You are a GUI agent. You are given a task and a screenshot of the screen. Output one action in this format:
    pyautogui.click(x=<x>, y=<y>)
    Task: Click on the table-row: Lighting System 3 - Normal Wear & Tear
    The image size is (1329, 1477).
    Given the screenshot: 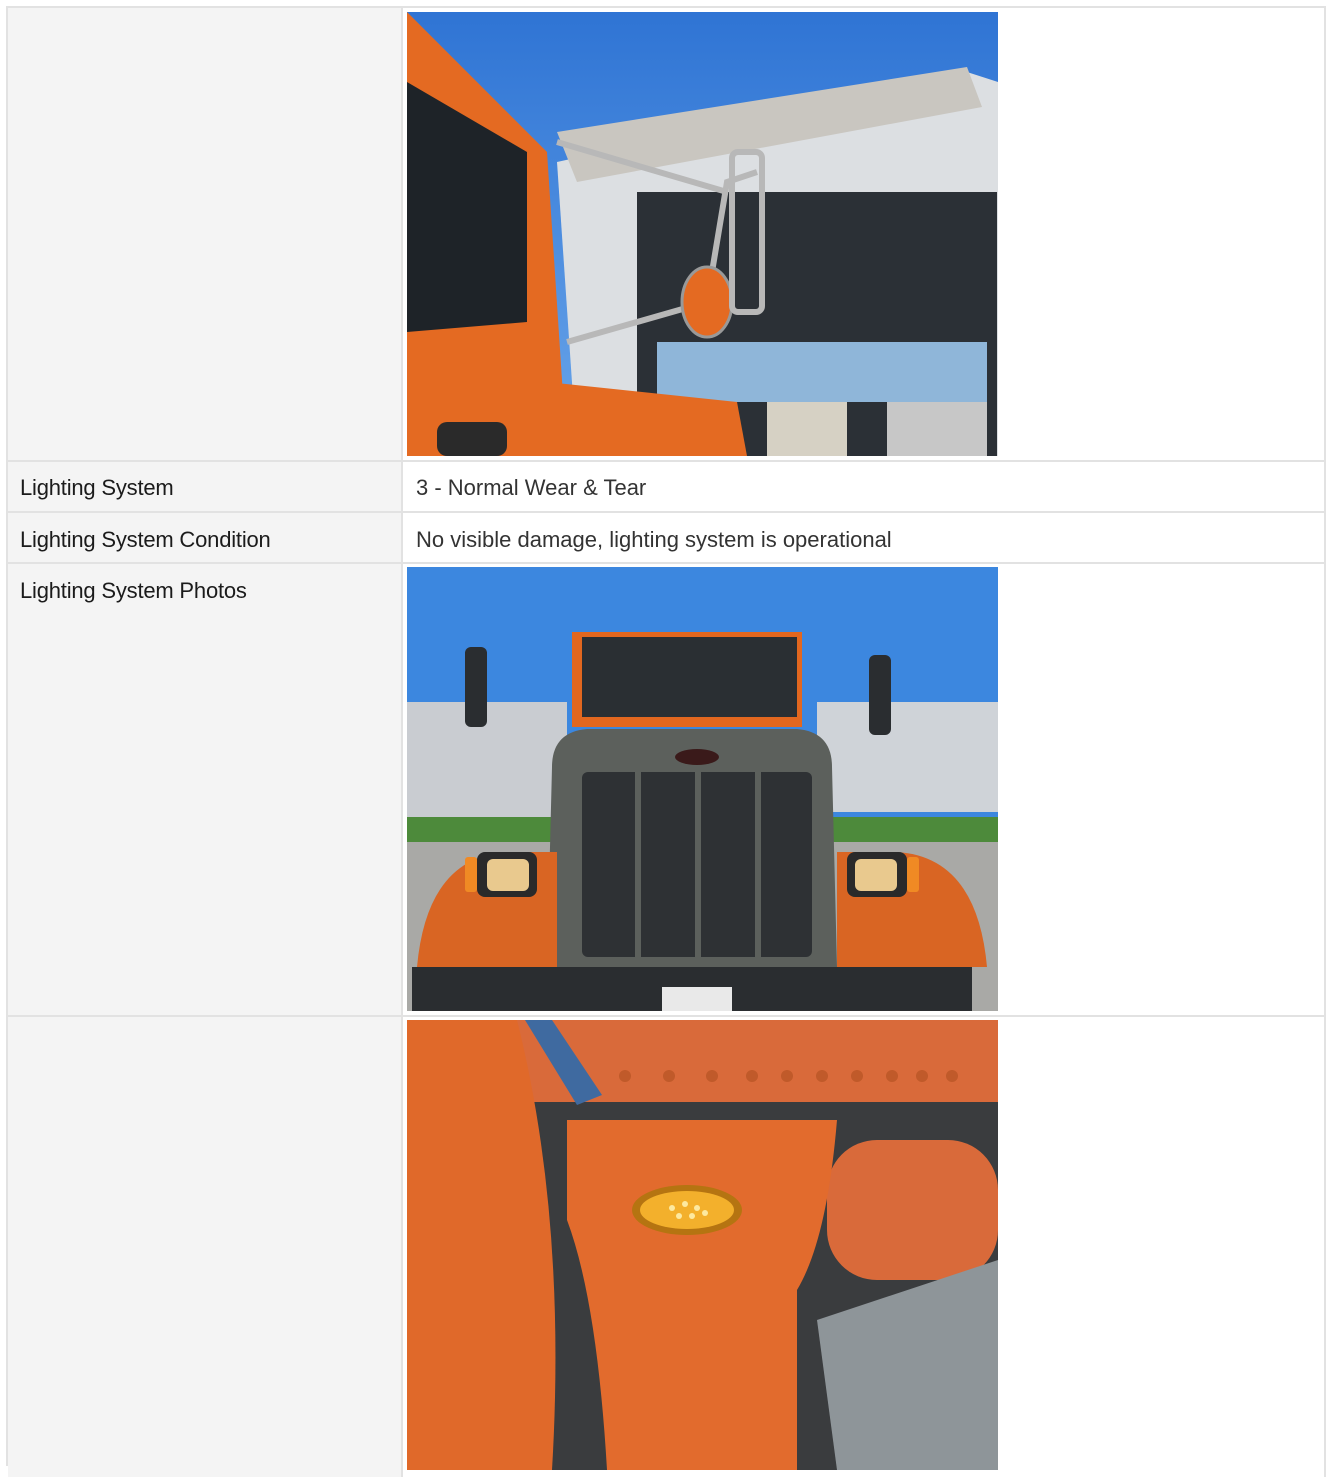 What is the action you would take?
    pyautogui.click(x=667, y=487)
    